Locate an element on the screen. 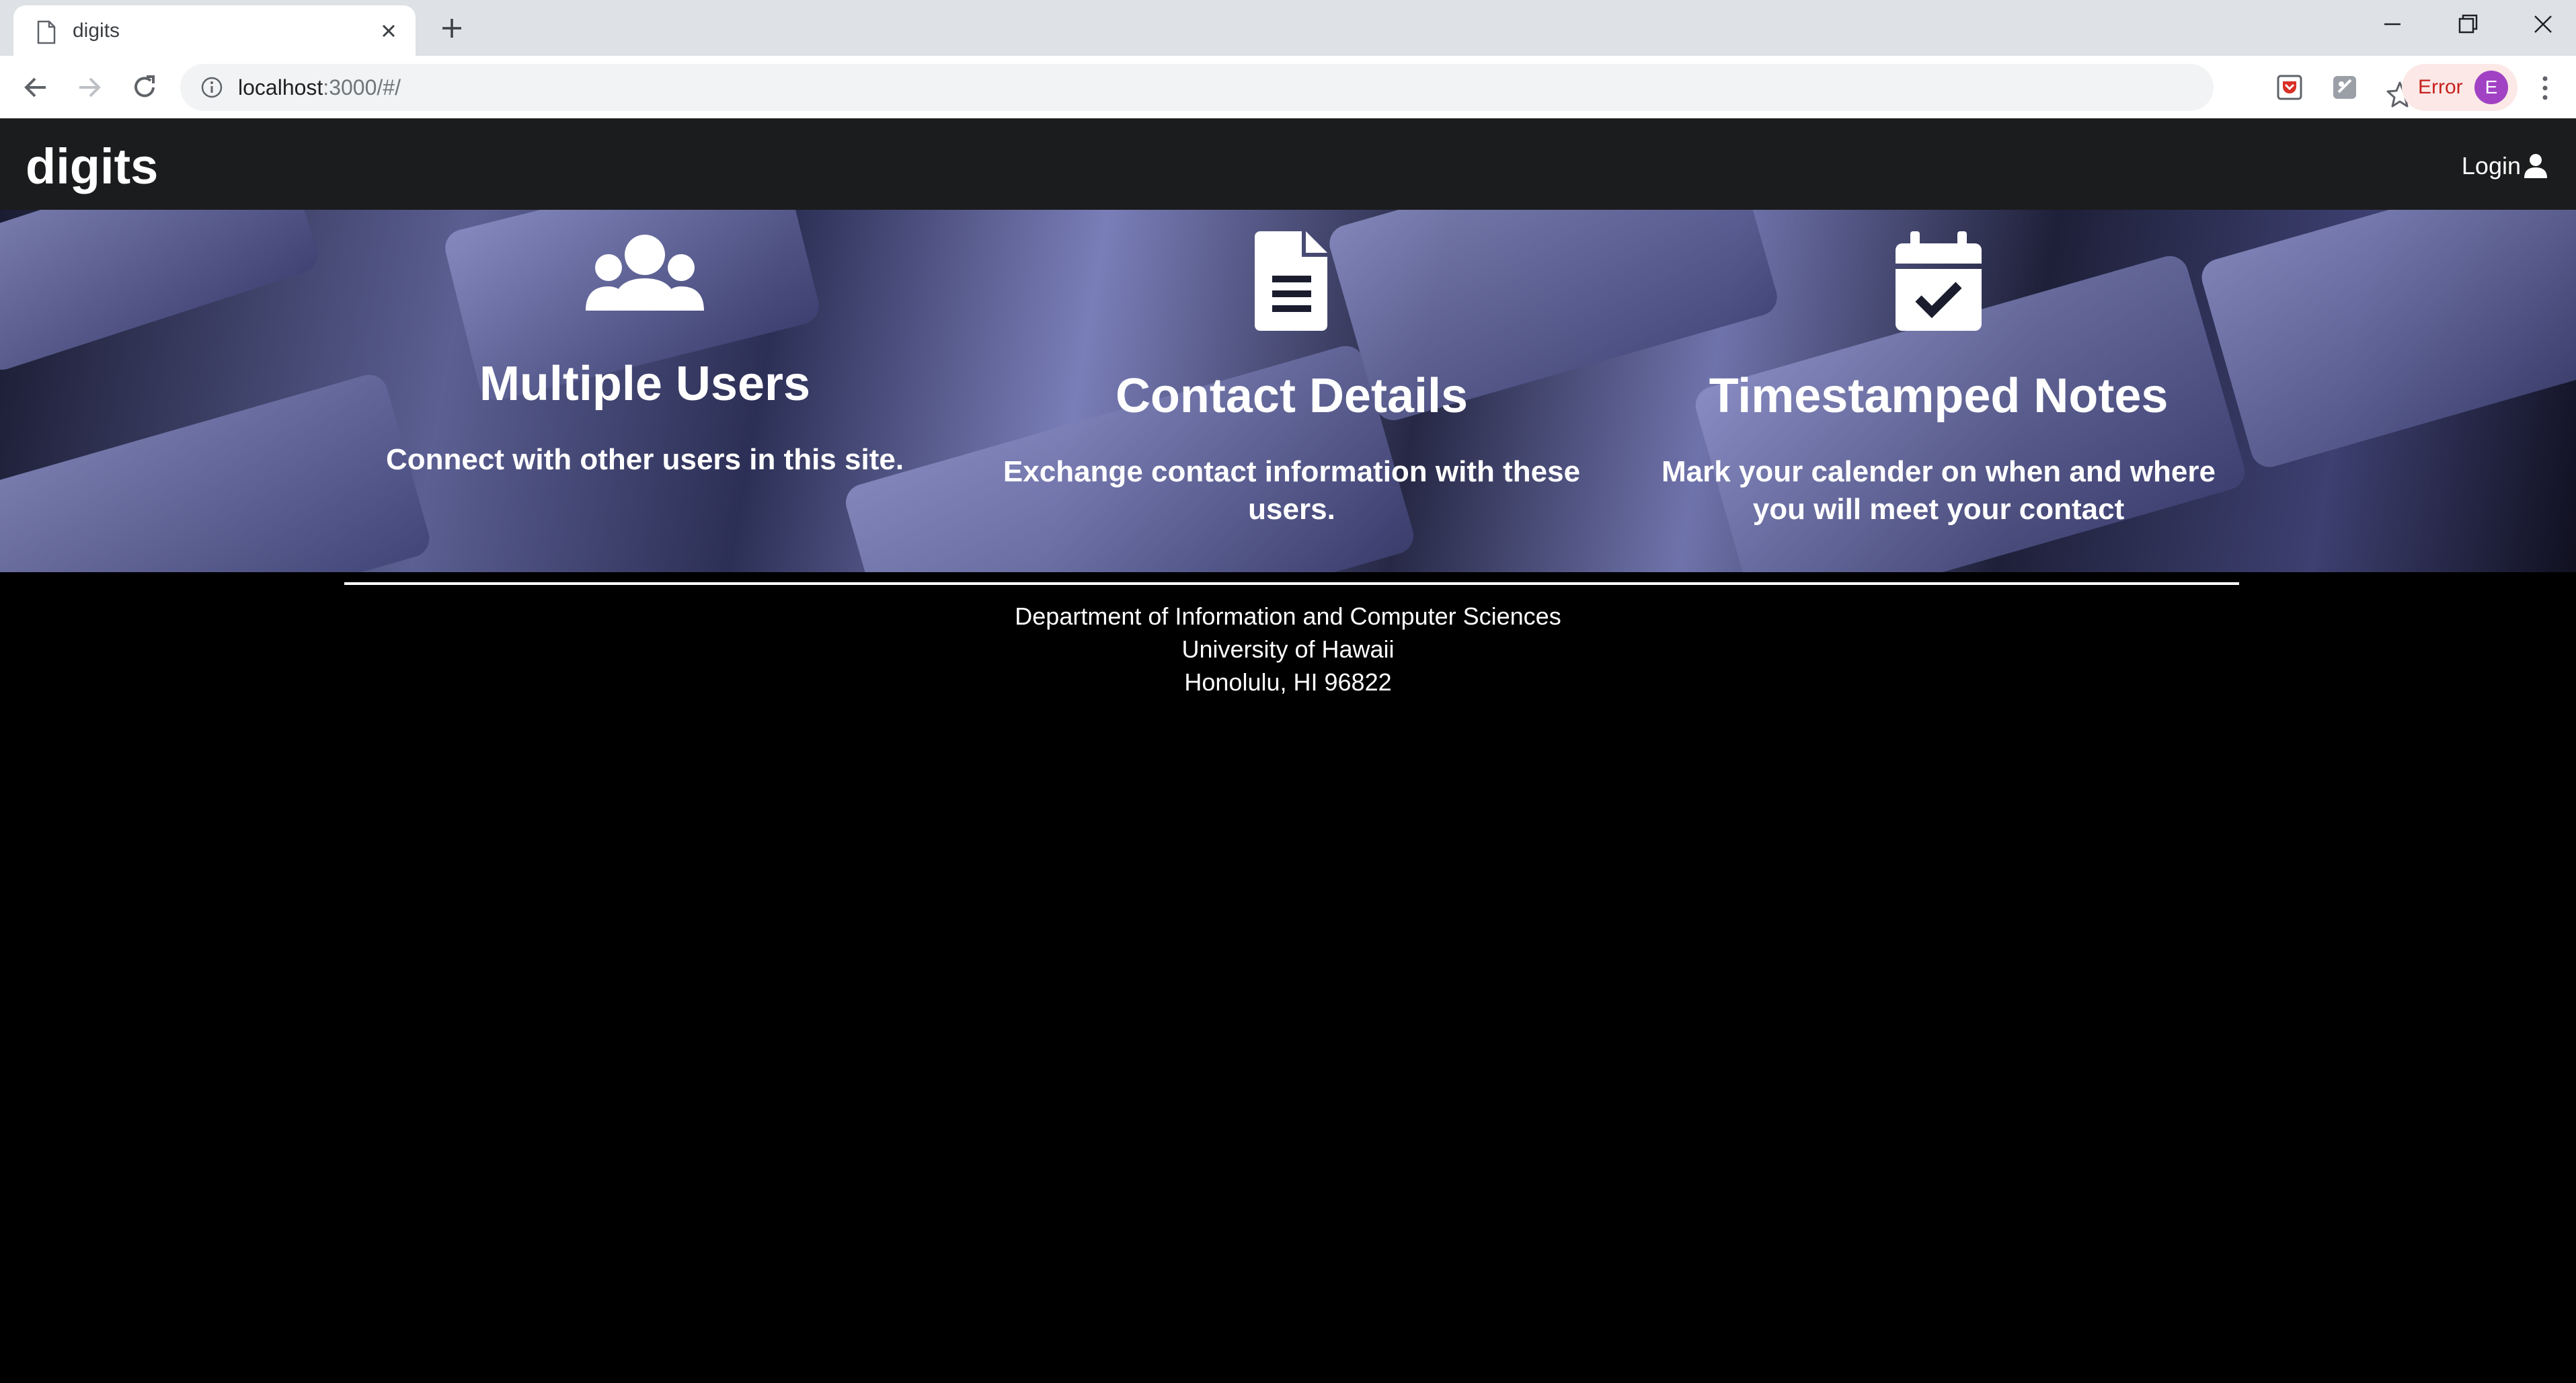 The width and height of the screenshot is (2576, 1383). profile-error-chip: Error E is located at coordinates (2460, 88).